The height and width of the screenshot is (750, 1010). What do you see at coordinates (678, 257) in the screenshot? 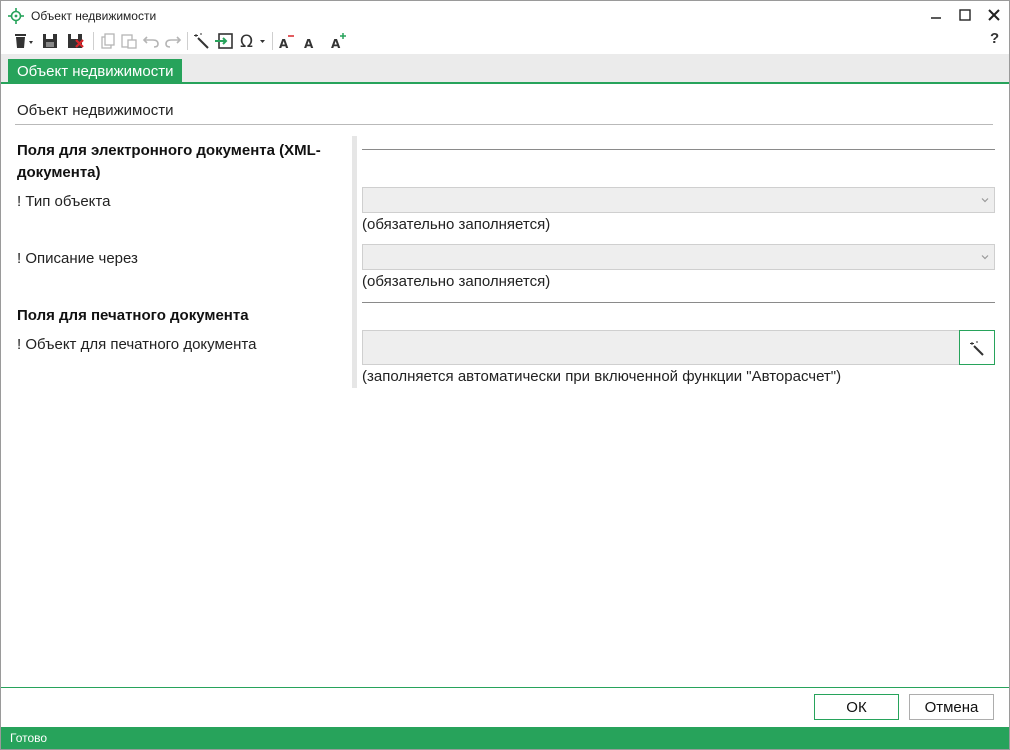
I see `description-via-select` at bounding box center [678, 257].